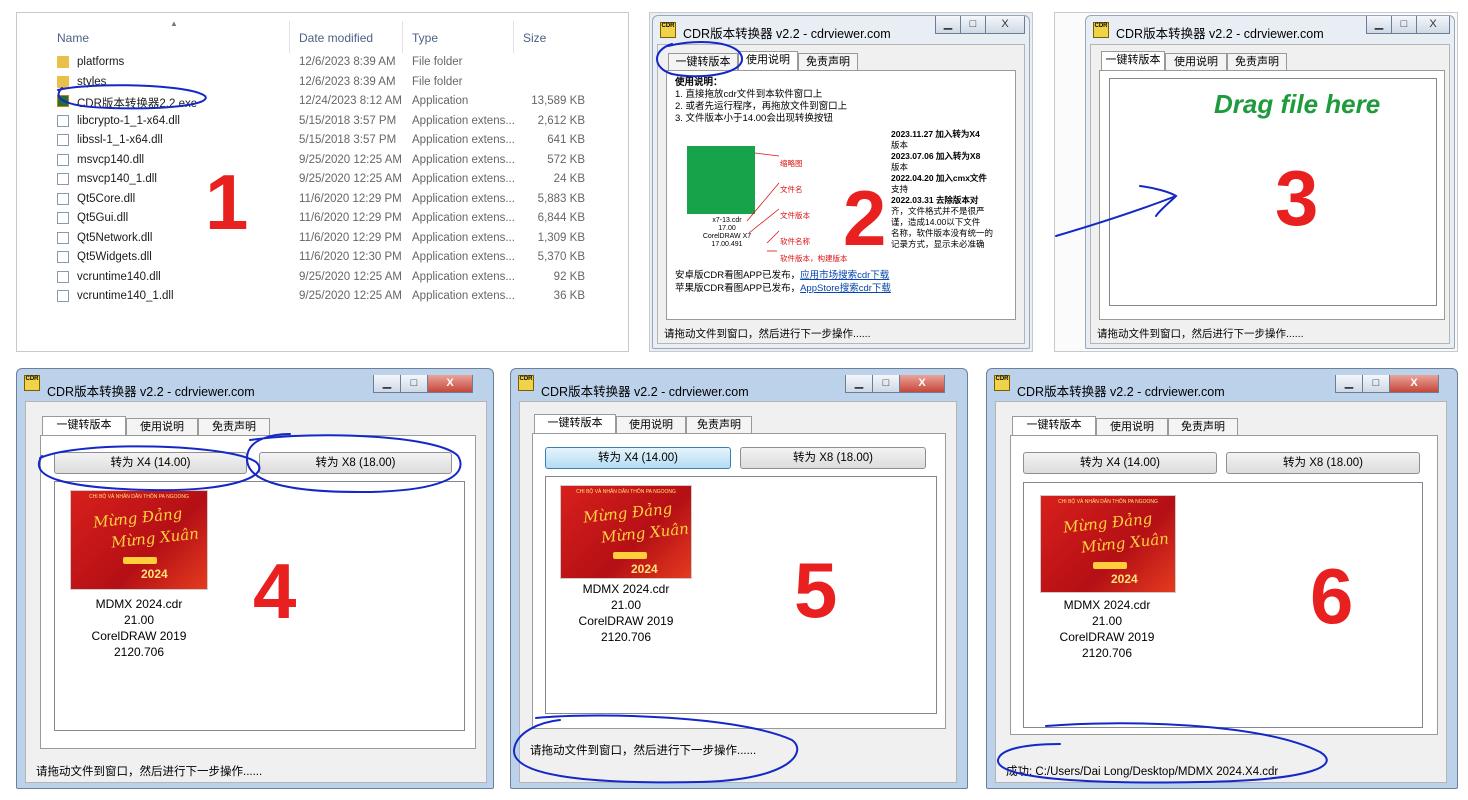 The height and width of the screenshot is (800, 1468). Describe the element at coordinates (1273, 192) in the screenshot. I see `drop-zone: Drag file here 3` at that location.